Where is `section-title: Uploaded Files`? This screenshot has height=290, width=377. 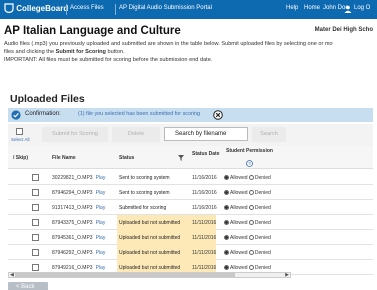 section-title: Uploaded Files is located at coordinates (47, 99).